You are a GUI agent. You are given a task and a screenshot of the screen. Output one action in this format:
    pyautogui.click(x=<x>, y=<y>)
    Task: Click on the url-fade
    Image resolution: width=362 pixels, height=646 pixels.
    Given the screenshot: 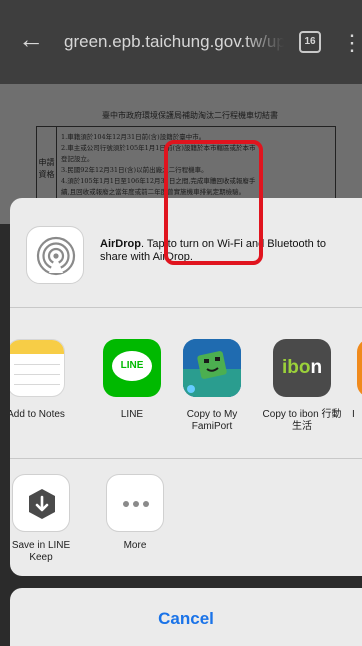 What is the action you would take?
    pyautogui.click(x=264, y=42)
    